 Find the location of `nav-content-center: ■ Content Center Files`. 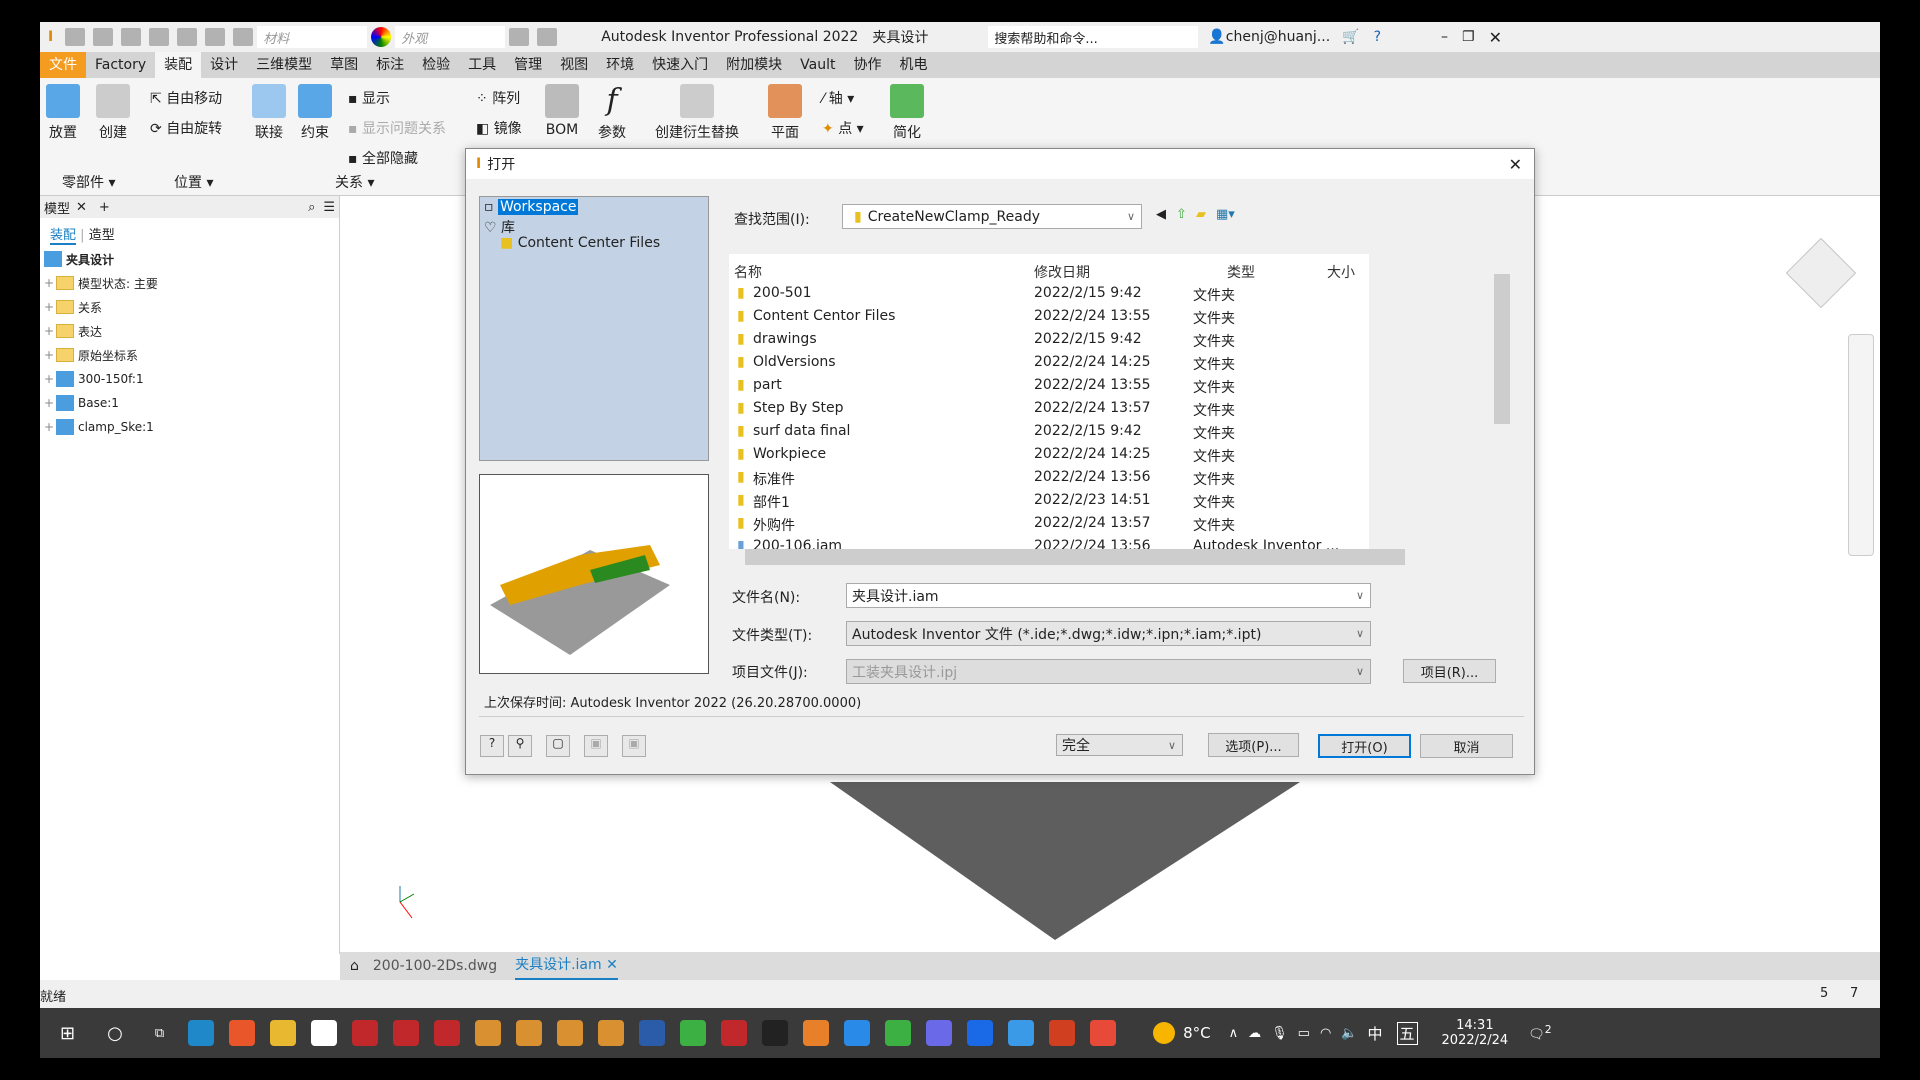

nav-content-center: ■ Content Center Files is located at coordinates (580, 243).